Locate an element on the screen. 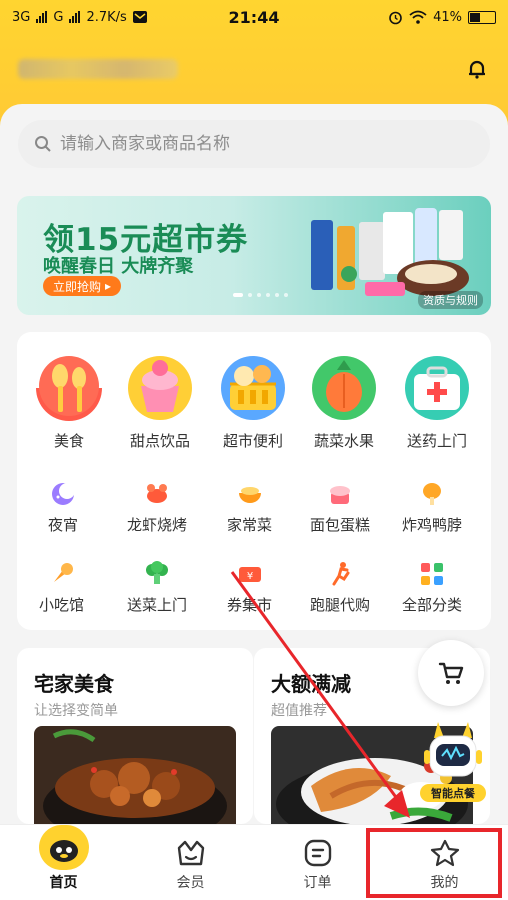 Image resolution: width=508 pixels, height=900 pixels. category-supermarket: 超市便利 is located at coordinates (253, 400).